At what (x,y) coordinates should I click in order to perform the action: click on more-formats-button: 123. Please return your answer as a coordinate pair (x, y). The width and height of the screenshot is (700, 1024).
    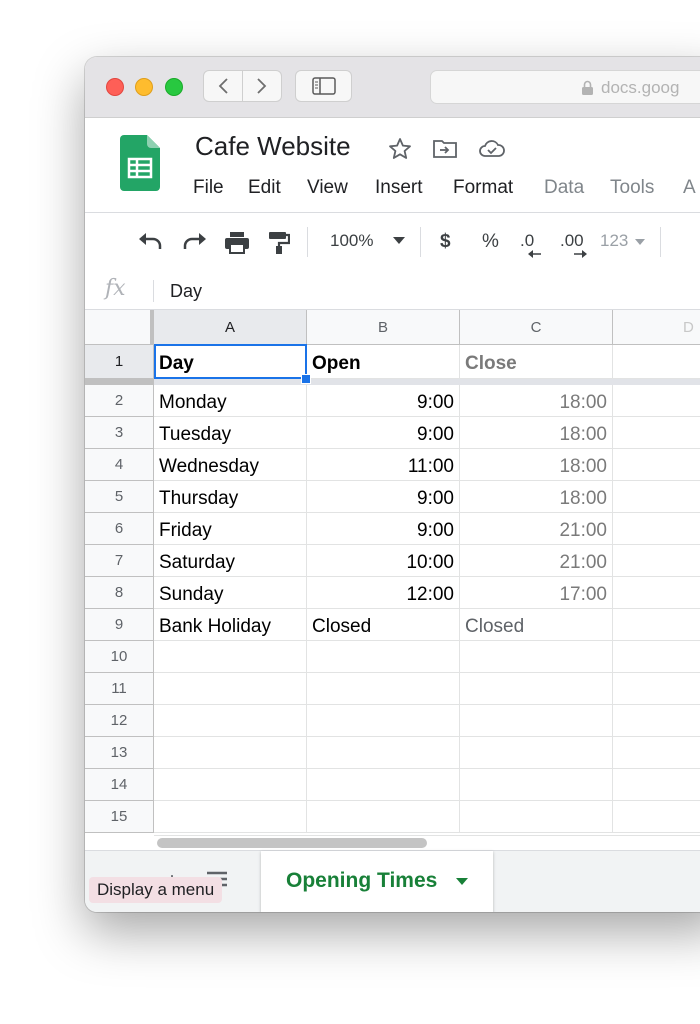
    Looking at the image, I should click on (614, 241).